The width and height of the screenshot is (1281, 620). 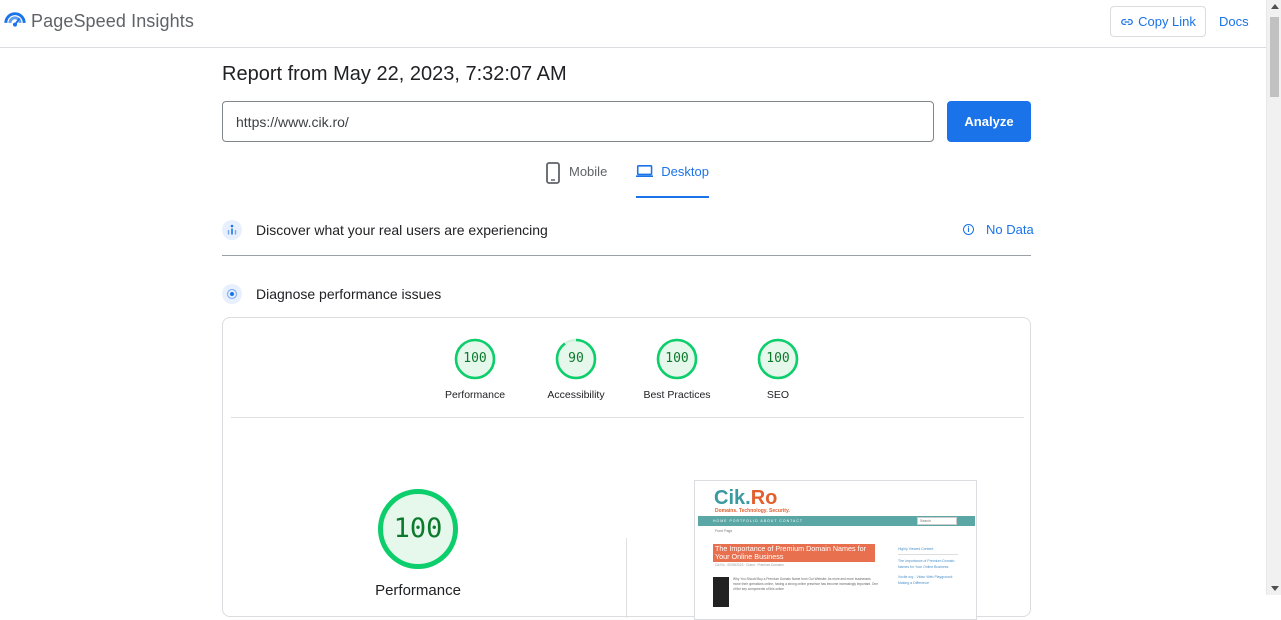 I want to click on vertical-divider, so click(x=626, y=578).